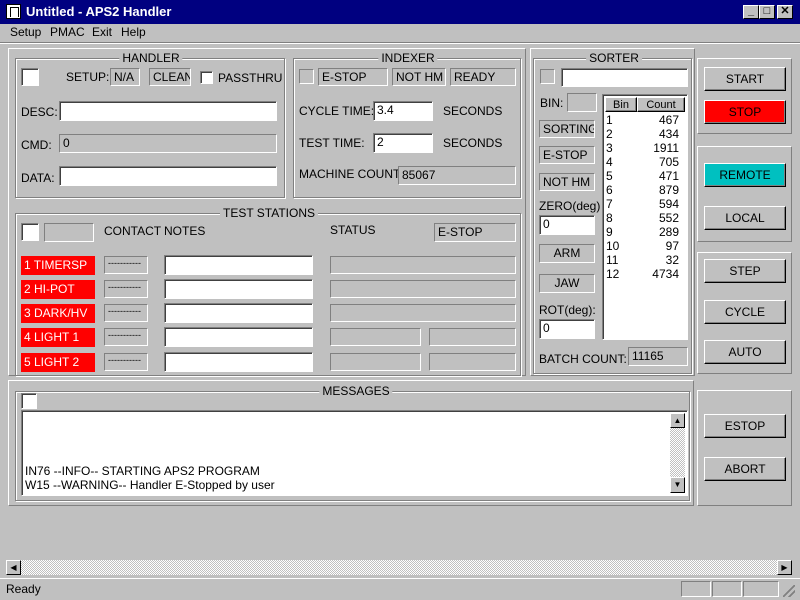  Describe the element at coordinates (609, 218) in the screenshot. I see `bin-number: 8` at that location.